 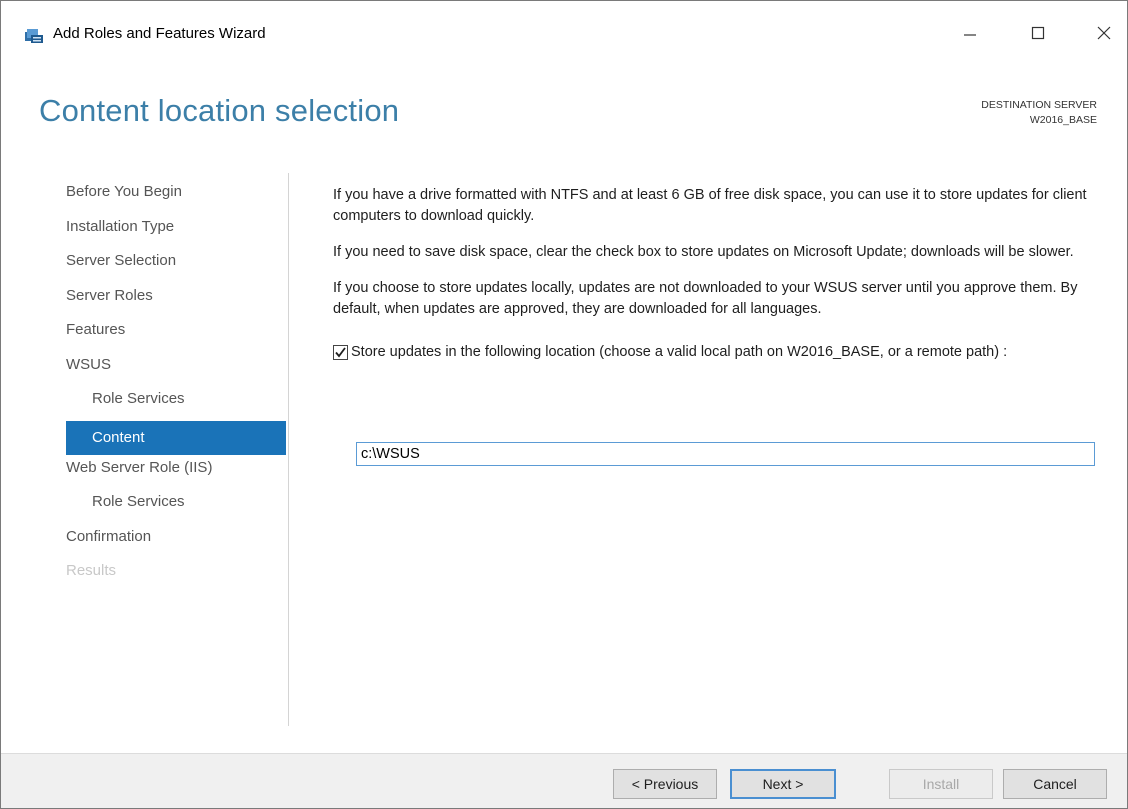 I want to click on close-icon, so click(x=1104, y=35).